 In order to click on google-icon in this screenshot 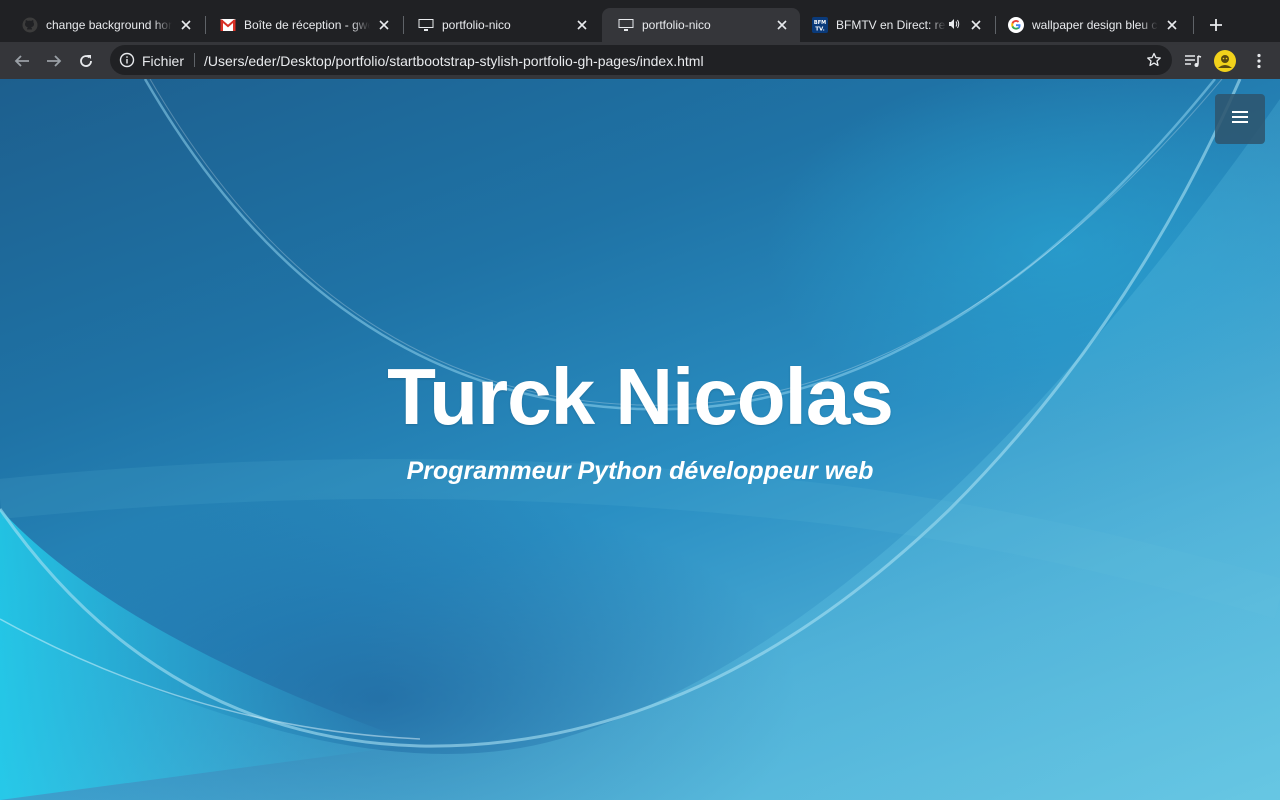, I will do `click(1016, 25)`.